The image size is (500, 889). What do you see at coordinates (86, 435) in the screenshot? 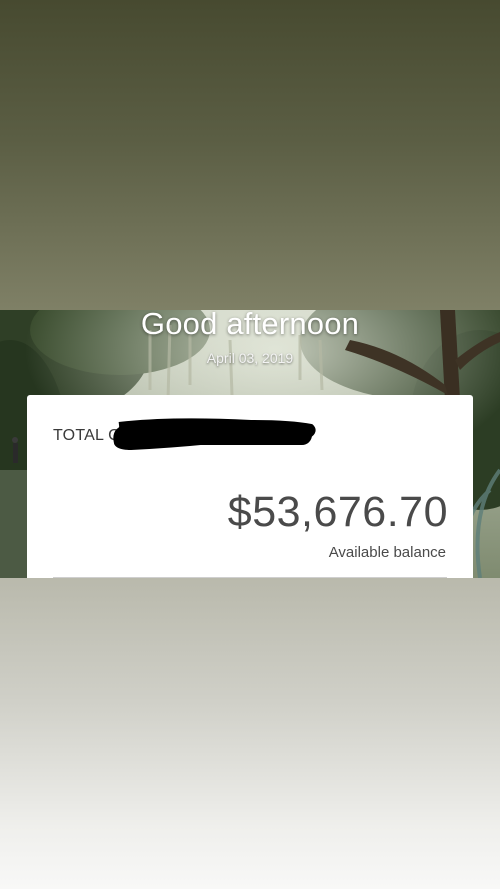
I see `account-title: TOTAL C` at bounding box center [86, 435].